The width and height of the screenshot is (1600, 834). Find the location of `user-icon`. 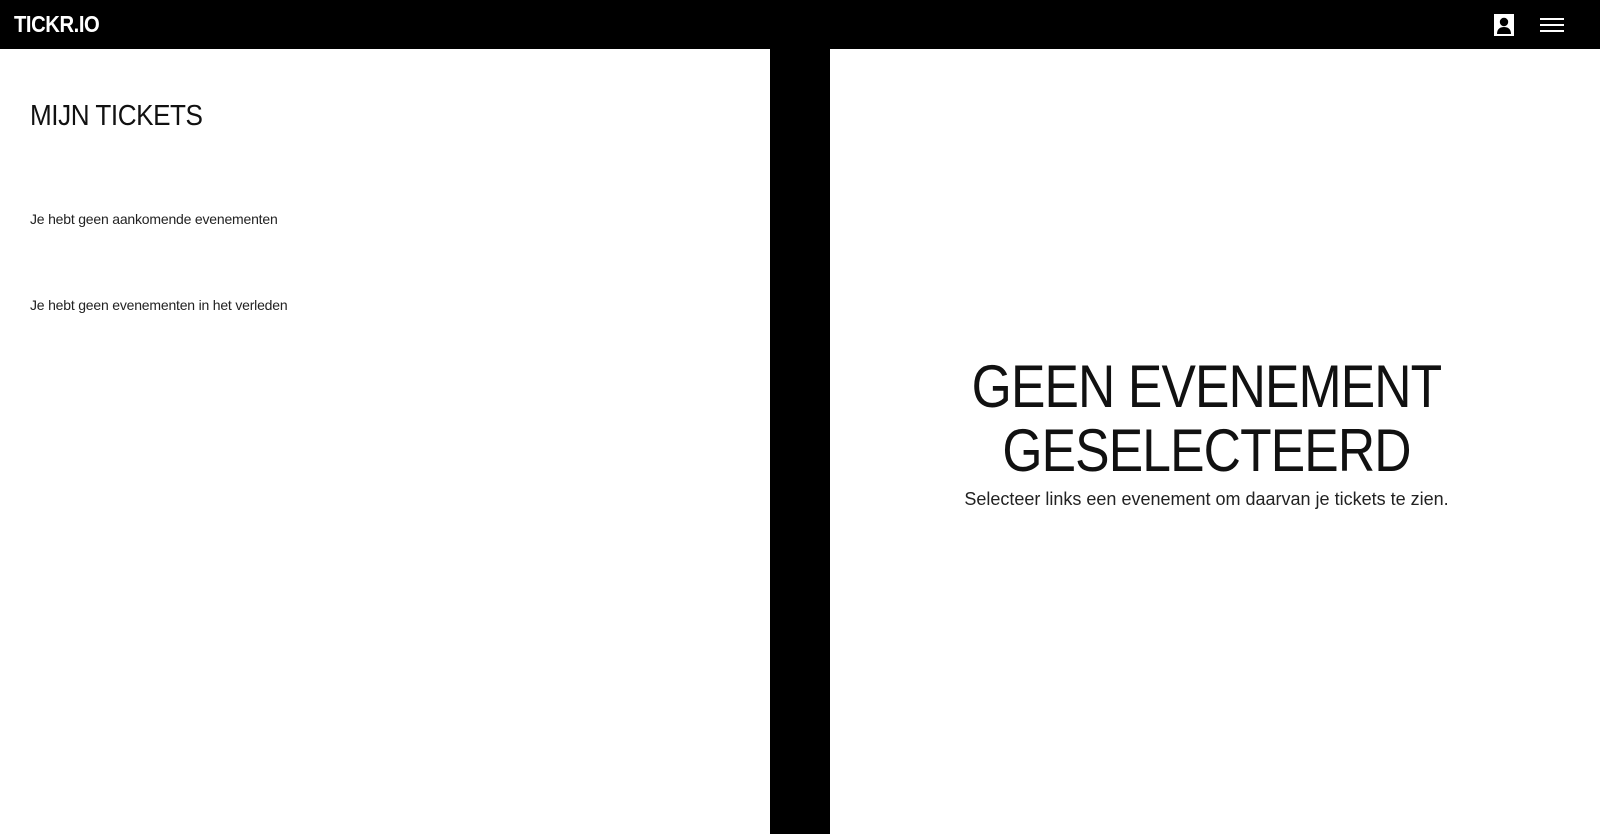

user-icon is located at coordinates (1504, 24).